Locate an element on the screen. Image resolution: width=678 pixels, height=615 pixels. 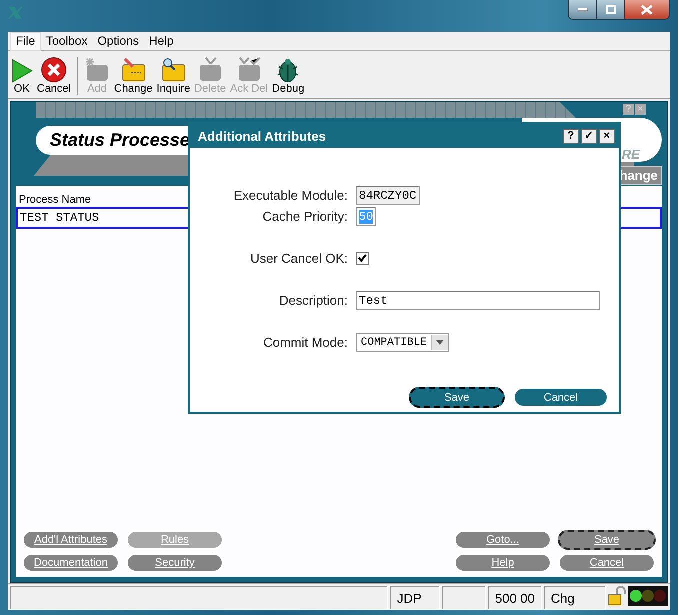
dialog-title: Additional Attributes is located at coordinates (262, 136).